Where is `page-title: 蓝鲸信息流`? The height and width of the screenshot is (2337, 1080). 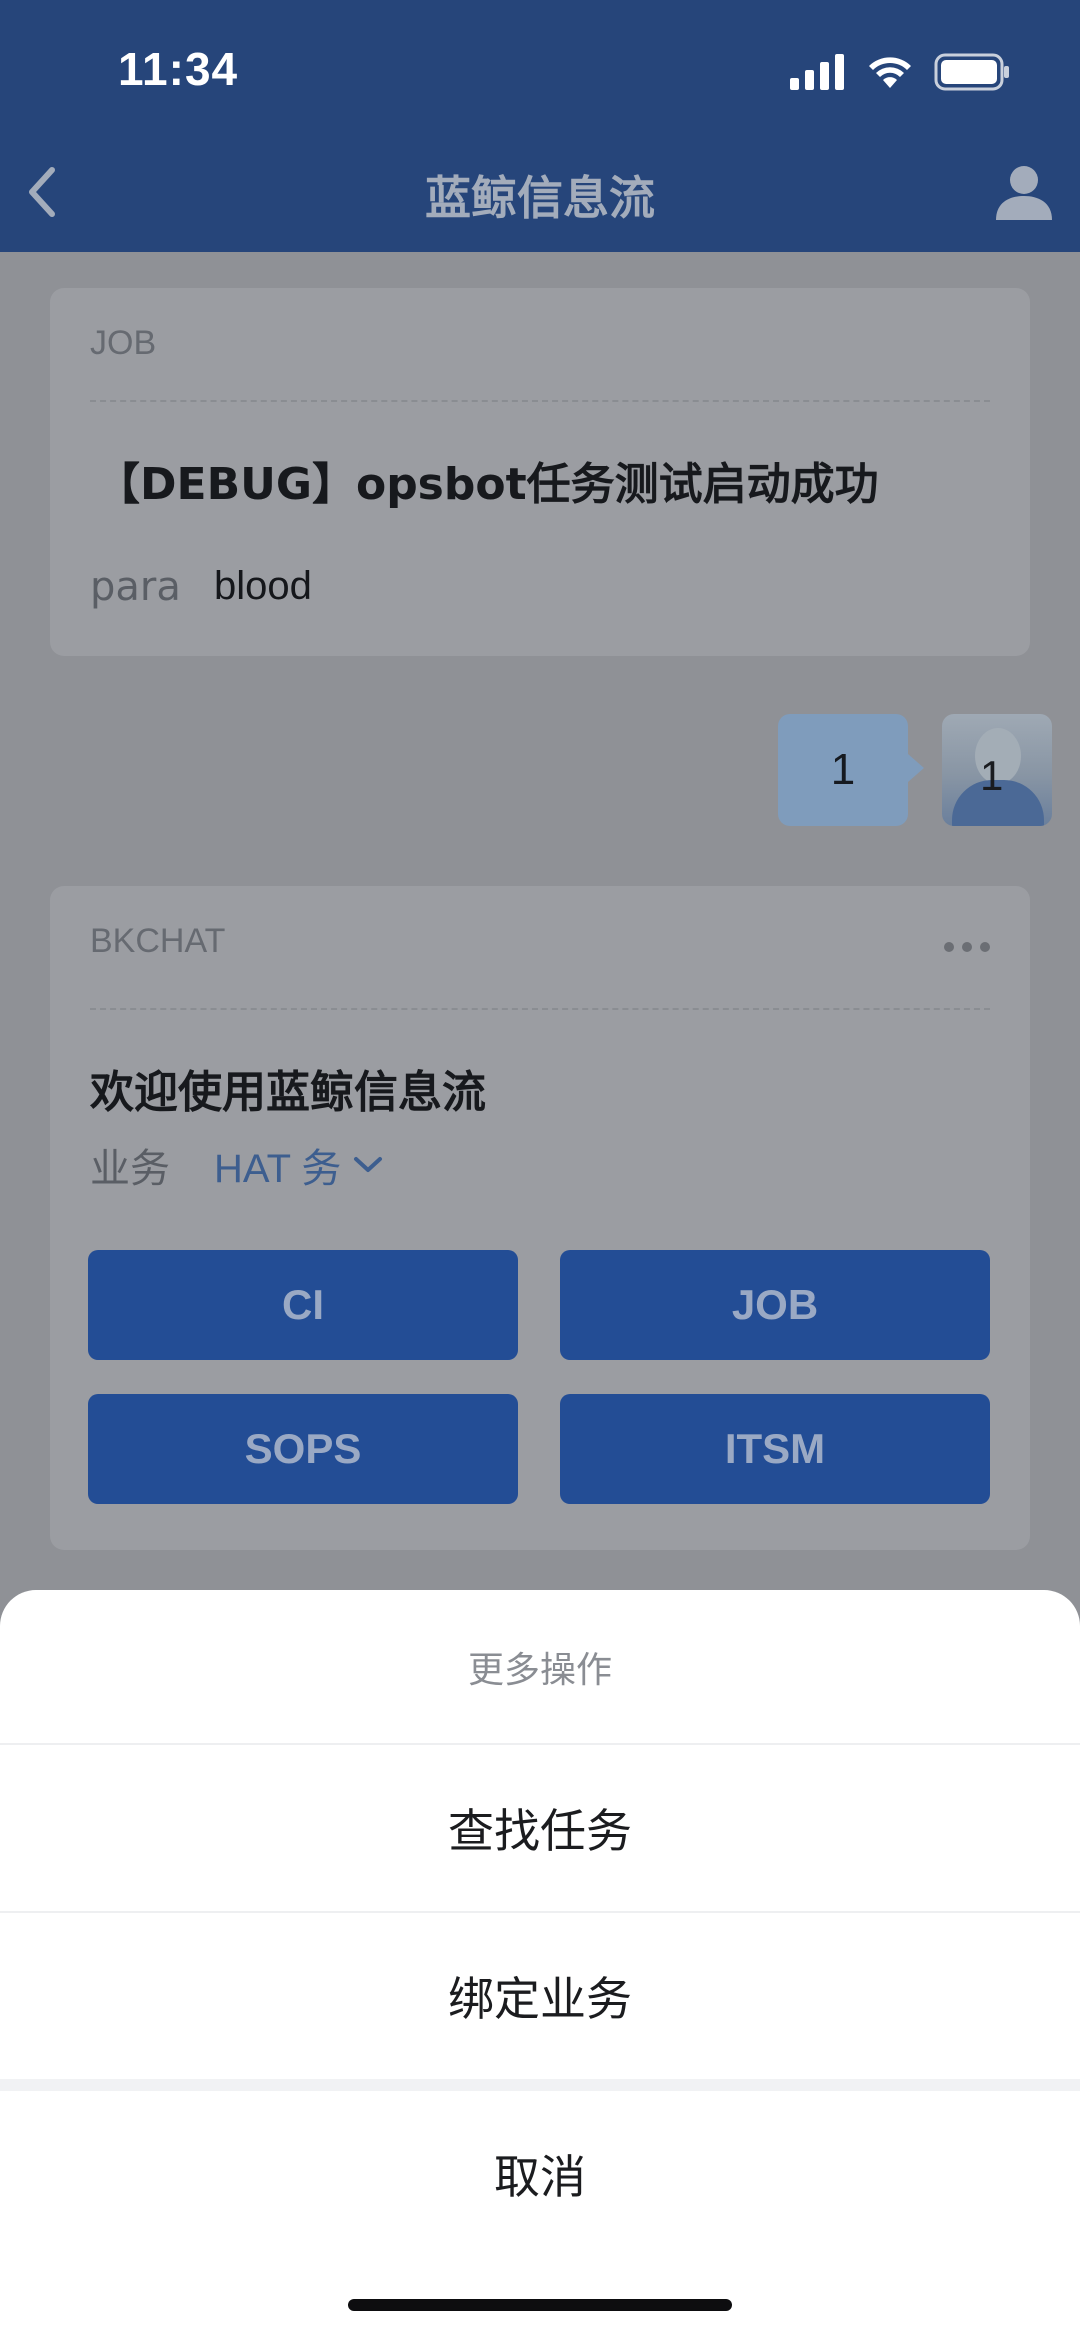 page-title: 蓝鲸信息流 is located at coordinates (540, 198).